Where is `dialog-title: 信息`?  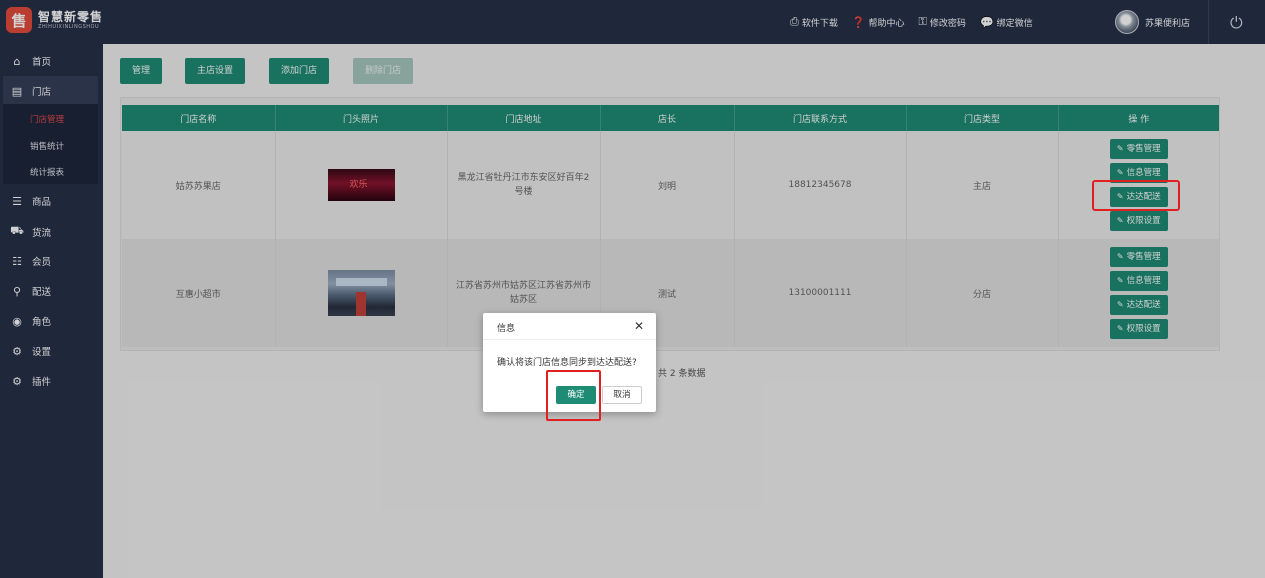 dialog-title: 信息 is located at coordinates (506, 329).